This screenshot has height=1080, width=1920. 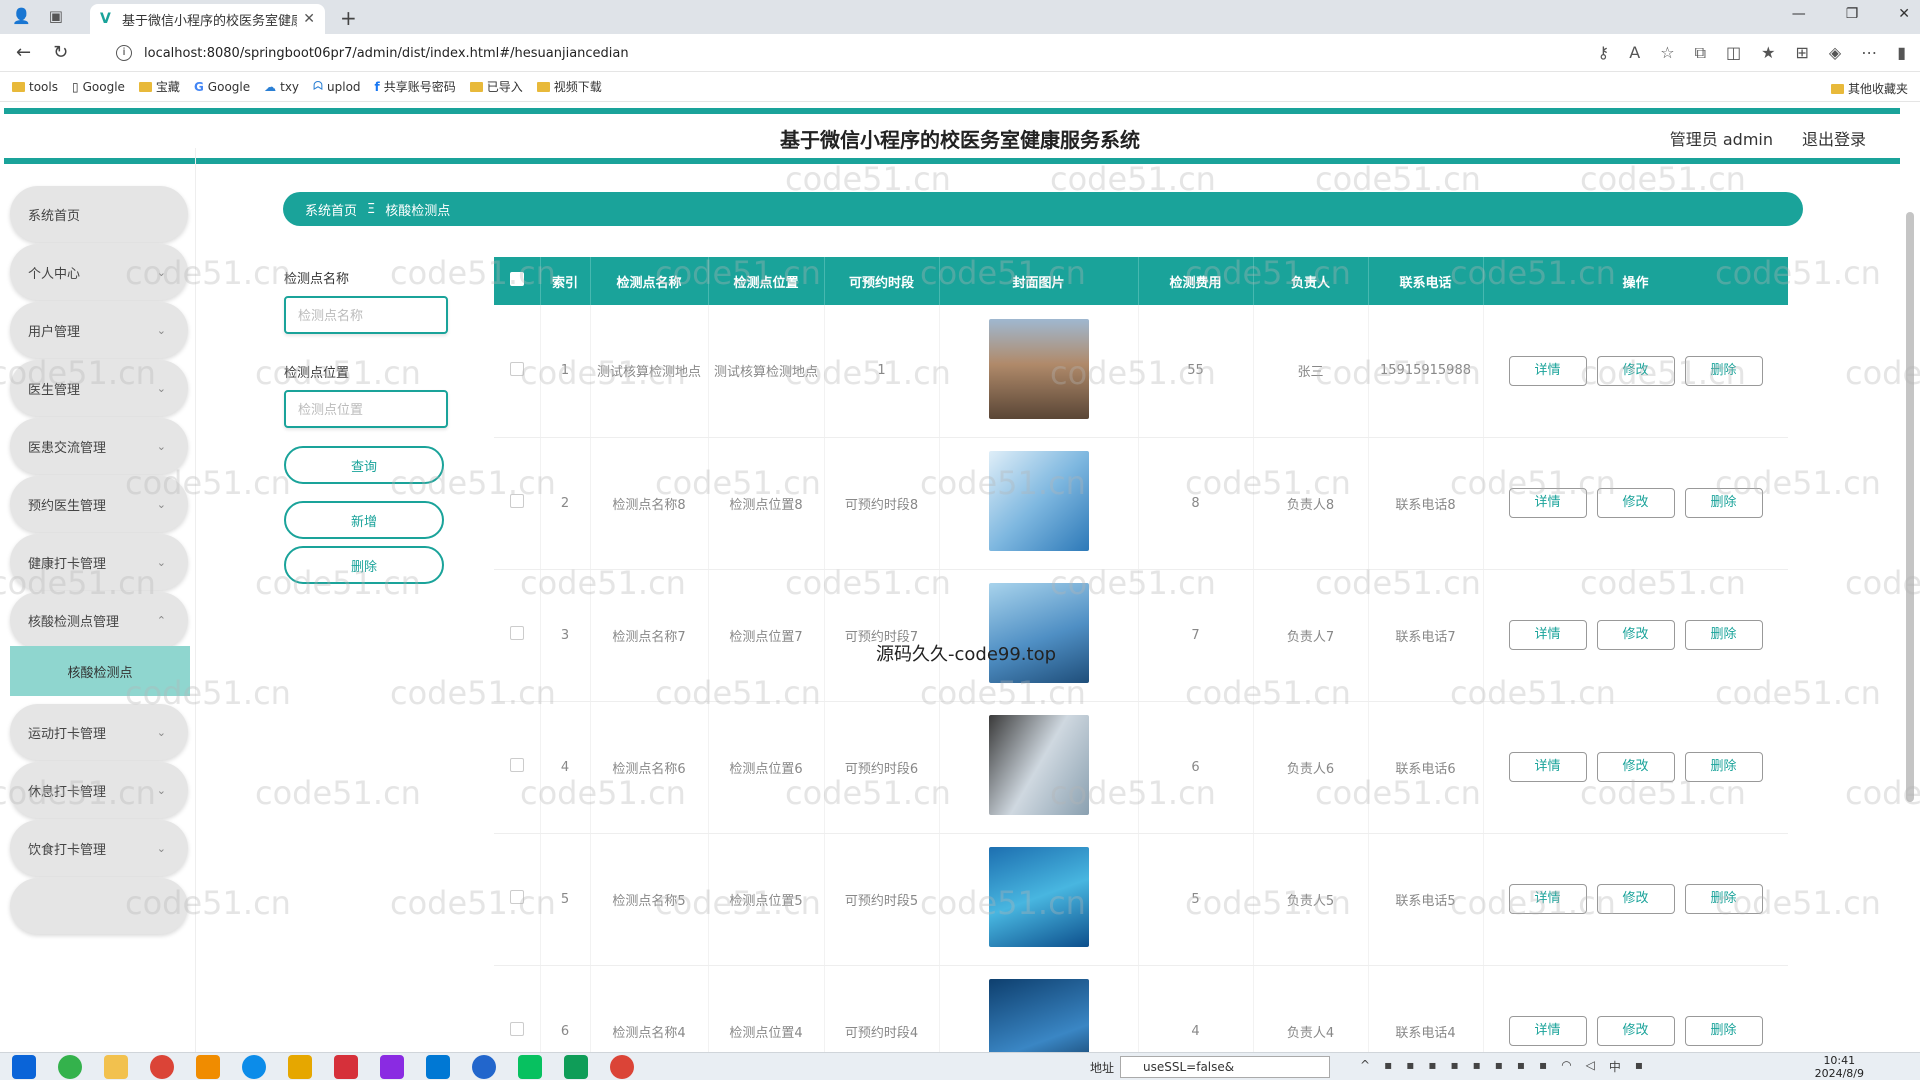 I want to click on bookmark-shared-accounts: f 共享账号密码, so click(x=415, y=86).